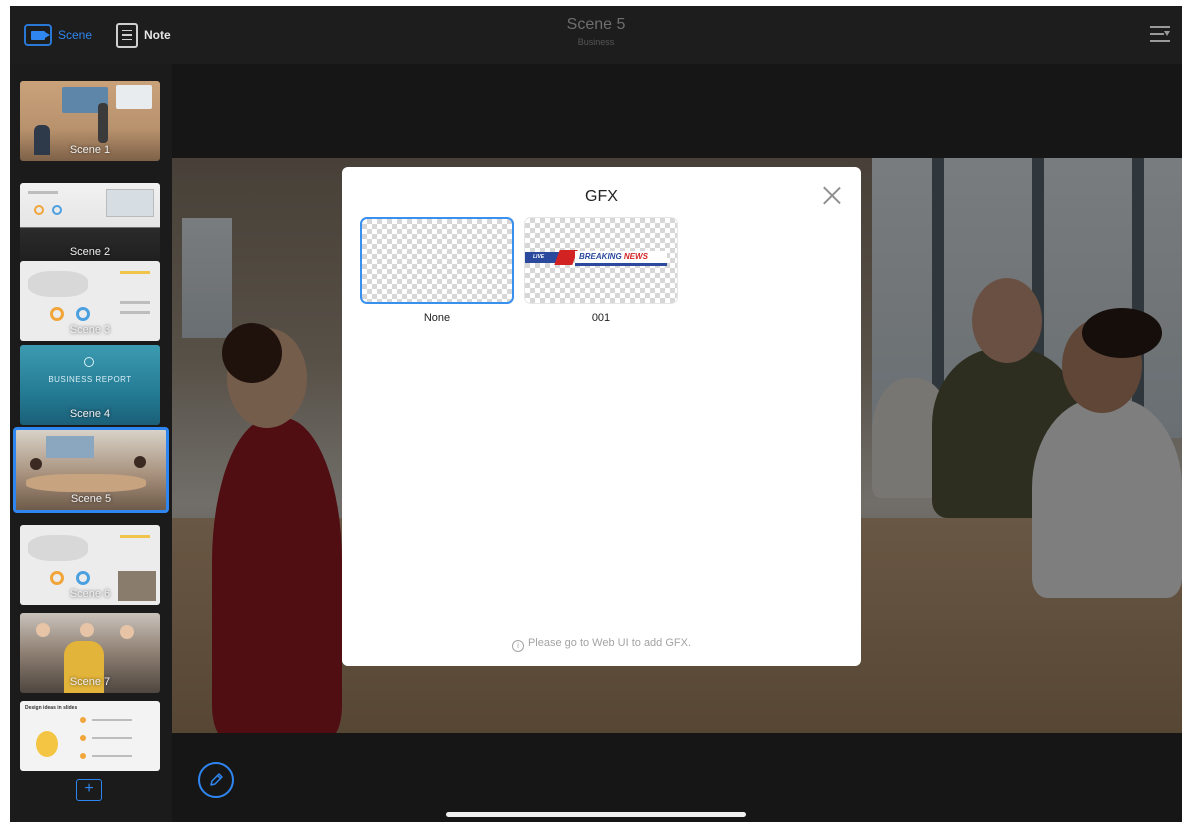 The image size is (1182, 822). I want to click on scene-label: Scene 5, so click(91, 499).